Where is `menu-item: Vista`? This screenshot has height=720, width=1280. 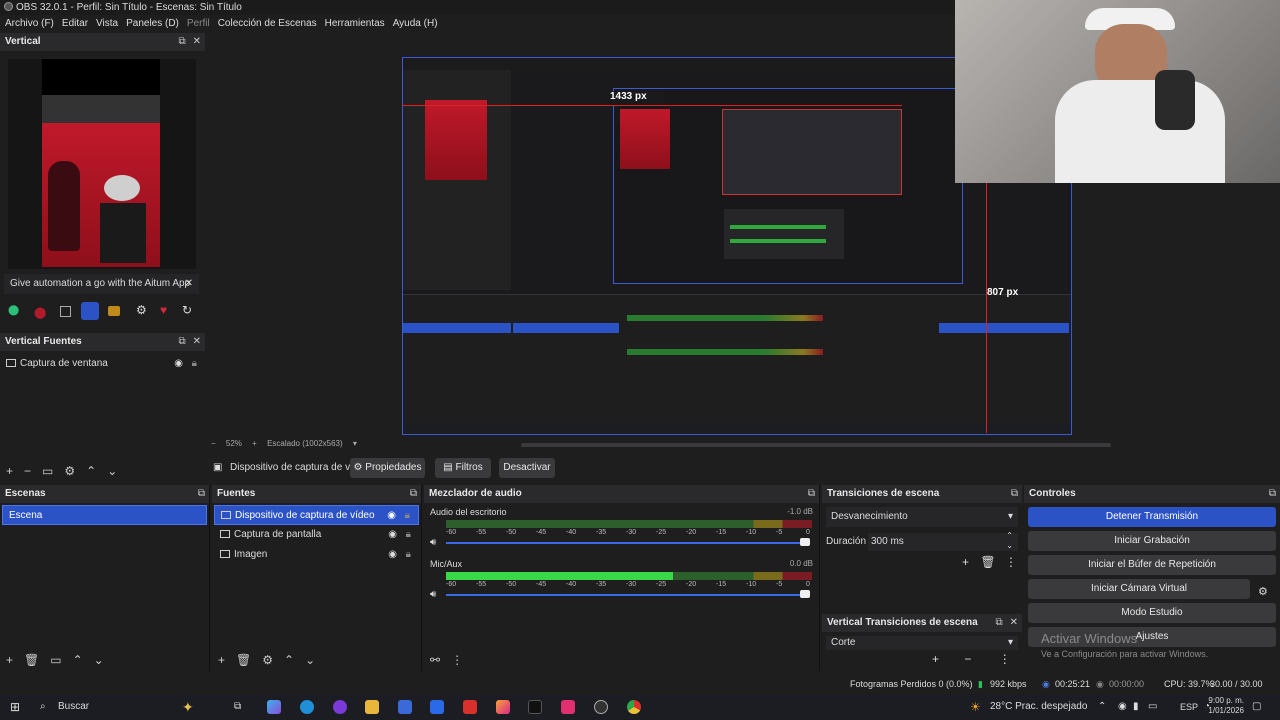
menu-item: Vista is located at coordinates (107, 23).